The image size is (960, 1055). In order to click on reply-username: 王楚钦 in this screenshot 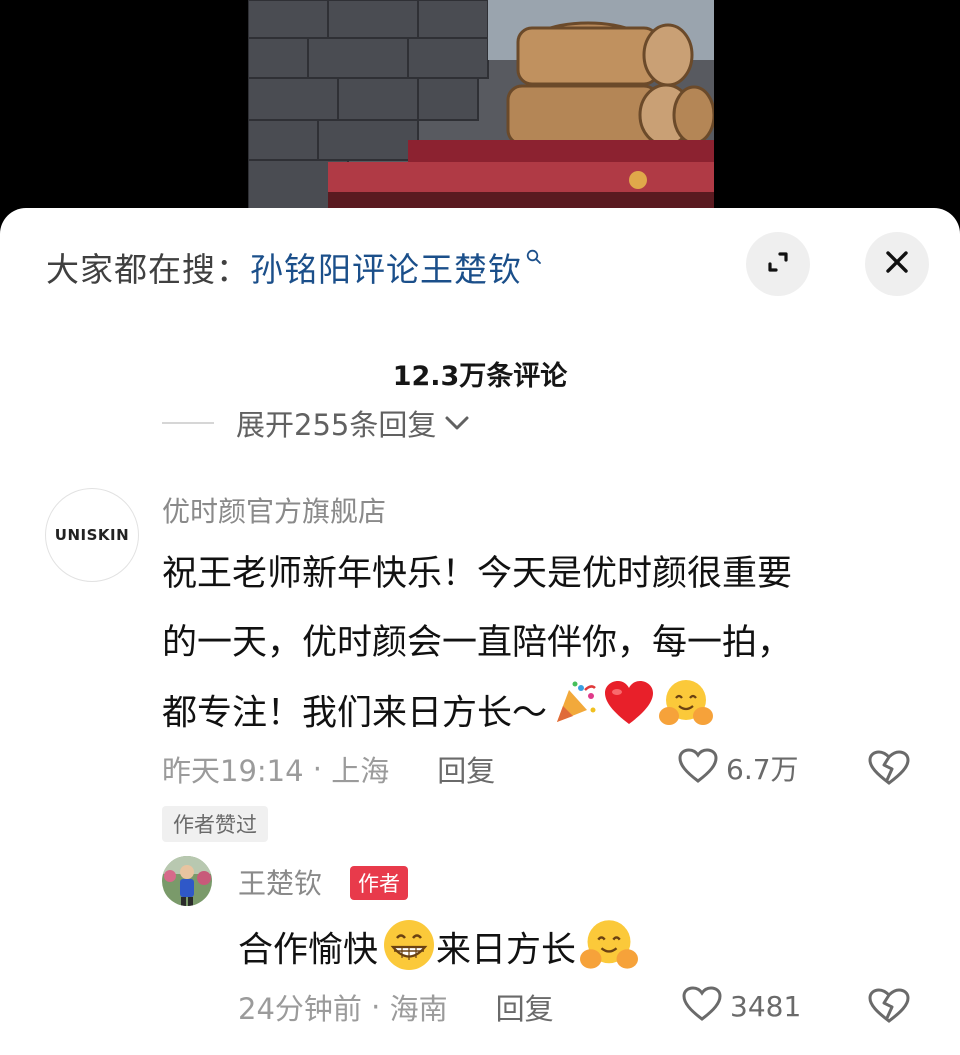, I will do `click(280, 882)`.